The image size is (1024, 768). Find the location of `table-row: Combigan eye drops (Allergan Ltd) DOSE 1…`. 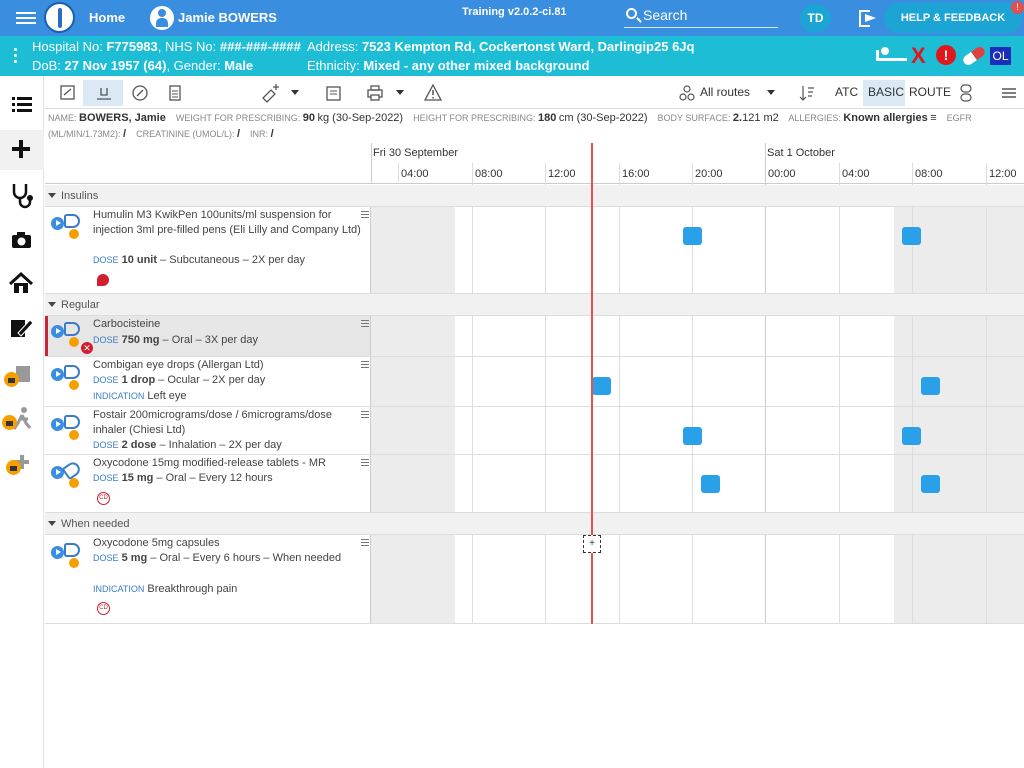

table-row: Combigan eye drops (Allergan Ltd) DOSE 1… is located at coordinates (534, 382).